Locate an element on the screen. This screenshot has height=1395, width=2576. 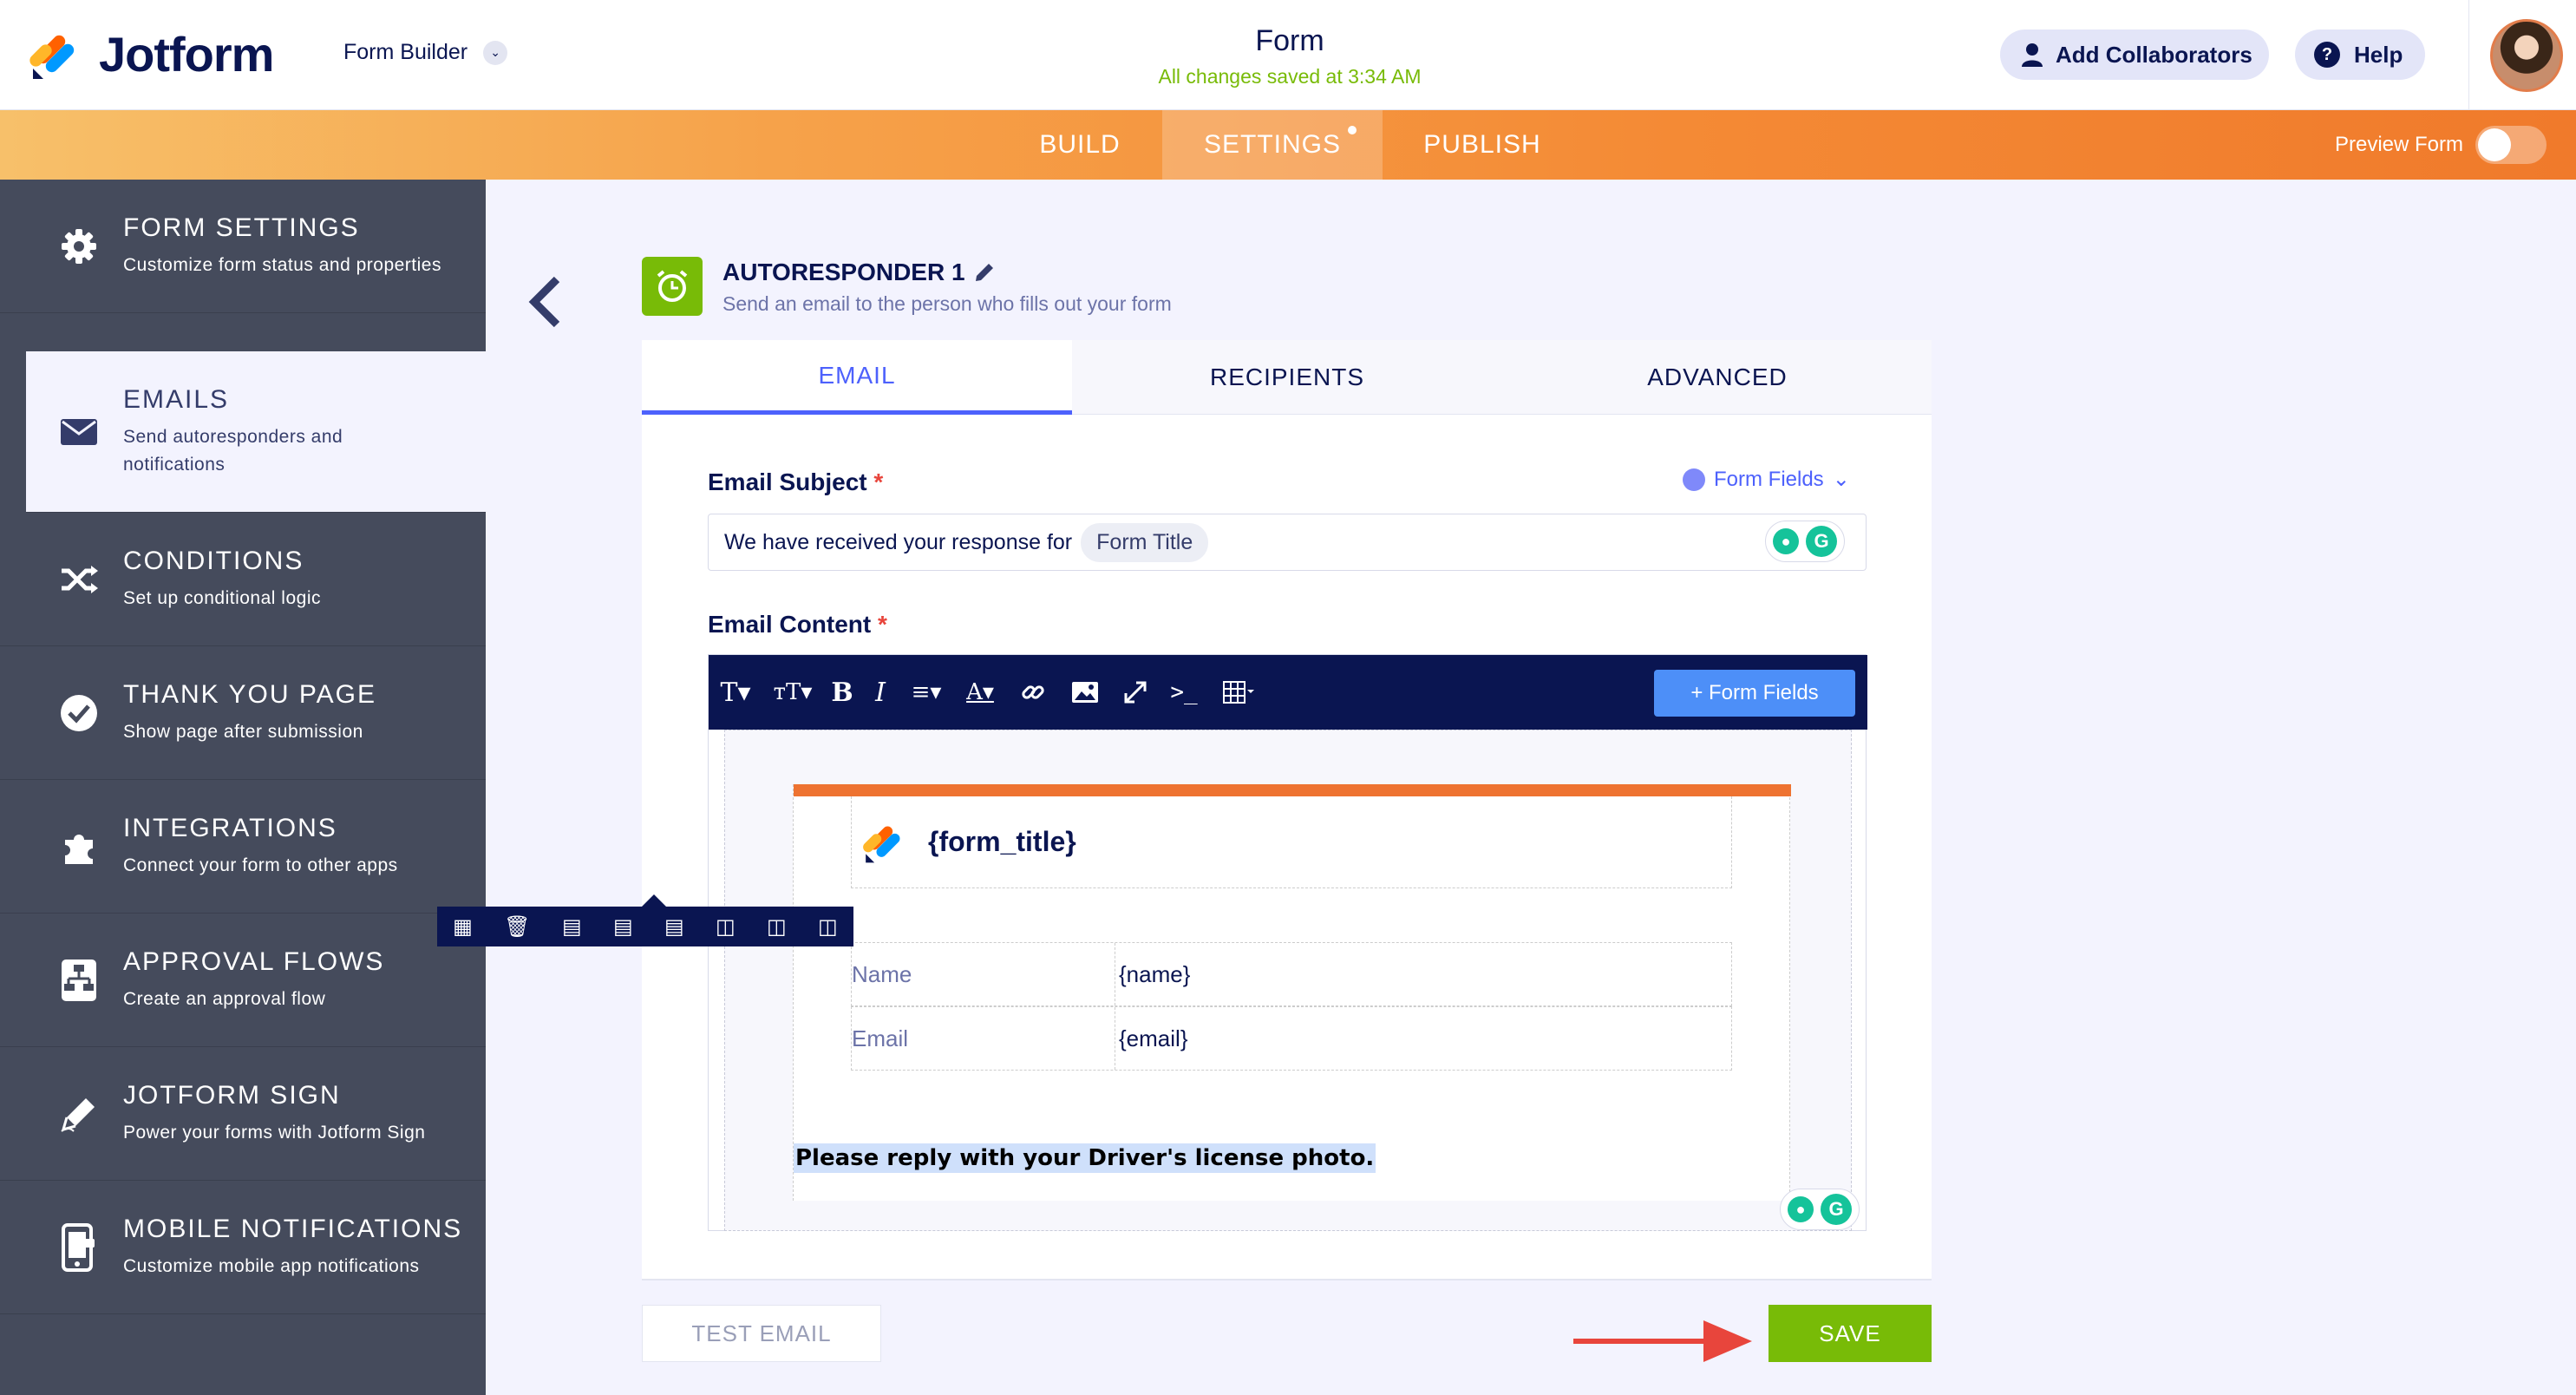
account-area is located at coordinates (2522, 55).